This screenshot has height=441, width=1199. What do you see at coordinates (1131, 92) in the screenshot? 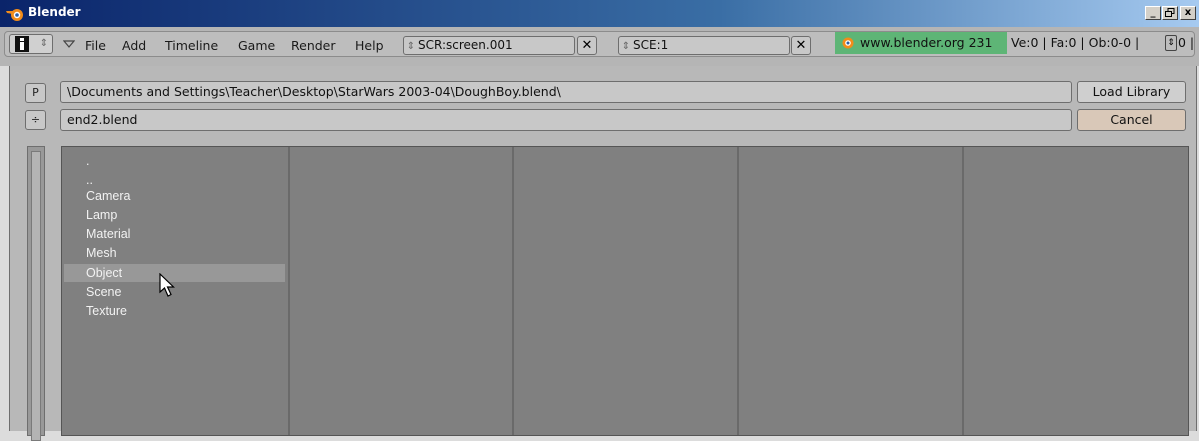
I see `load-library-button: Load Library` at bounding box center [1131, 92].